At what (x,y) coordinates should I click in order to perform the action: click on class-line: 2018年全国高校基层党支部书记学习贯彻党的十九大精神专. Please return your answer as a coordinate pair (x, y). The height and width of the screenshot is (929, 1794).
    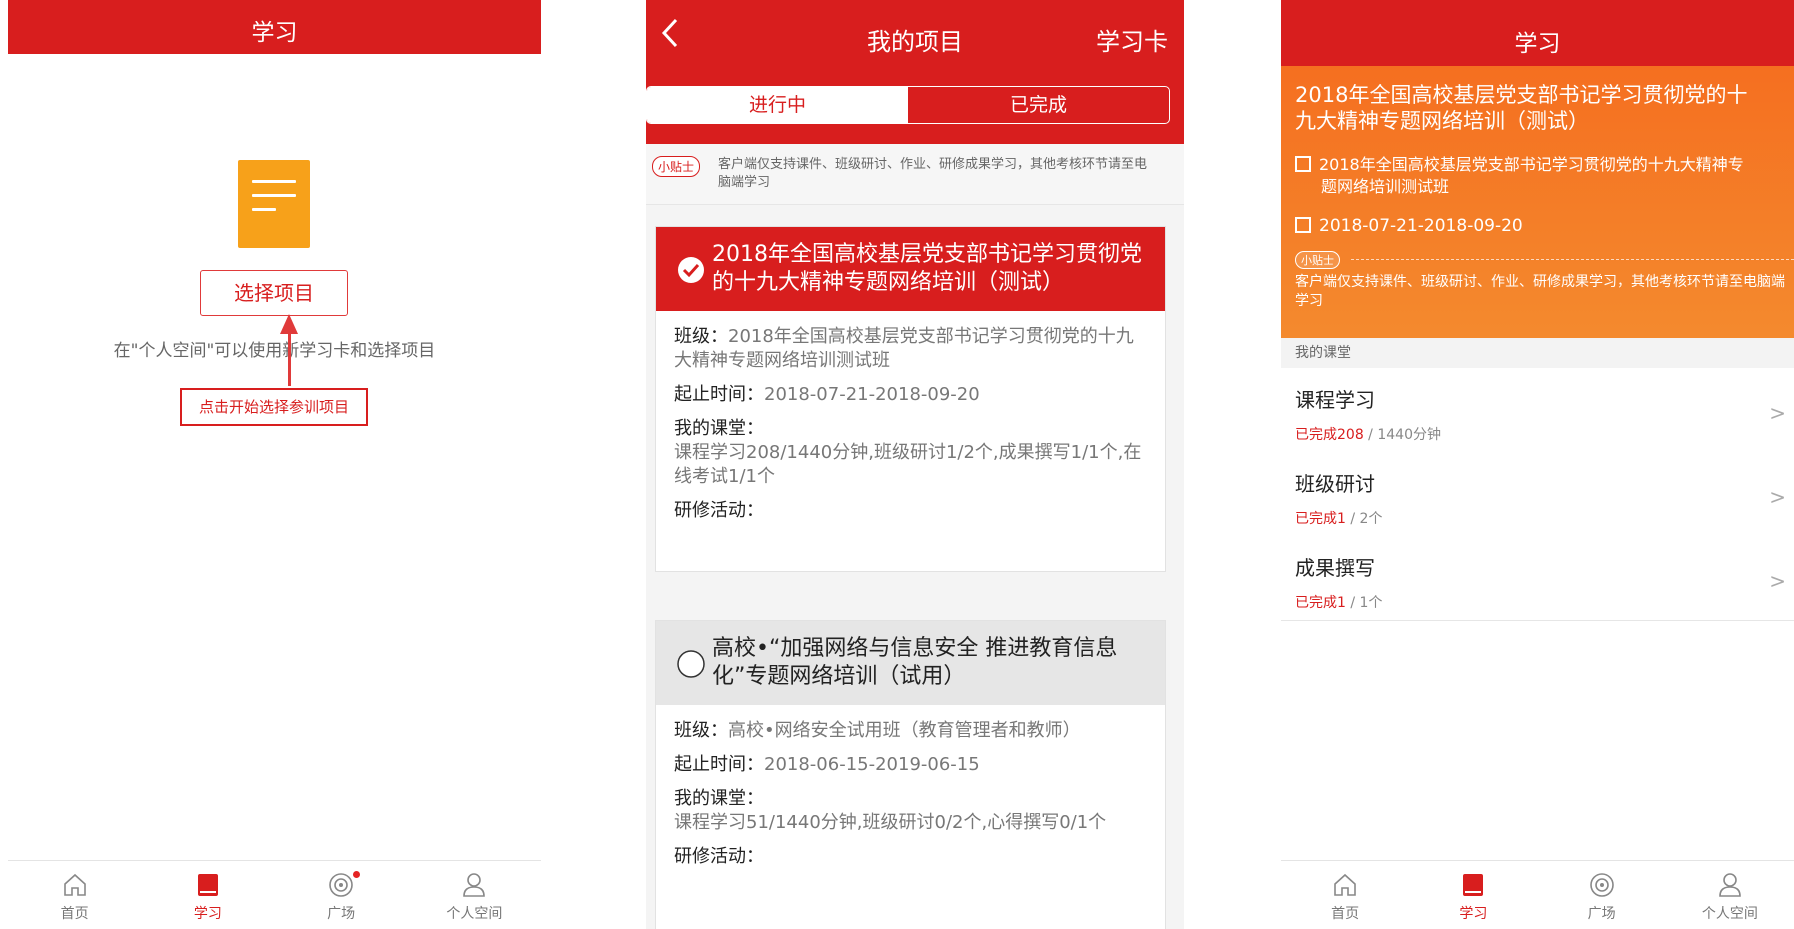
    Looking at the image, I should click on (1519, 165).